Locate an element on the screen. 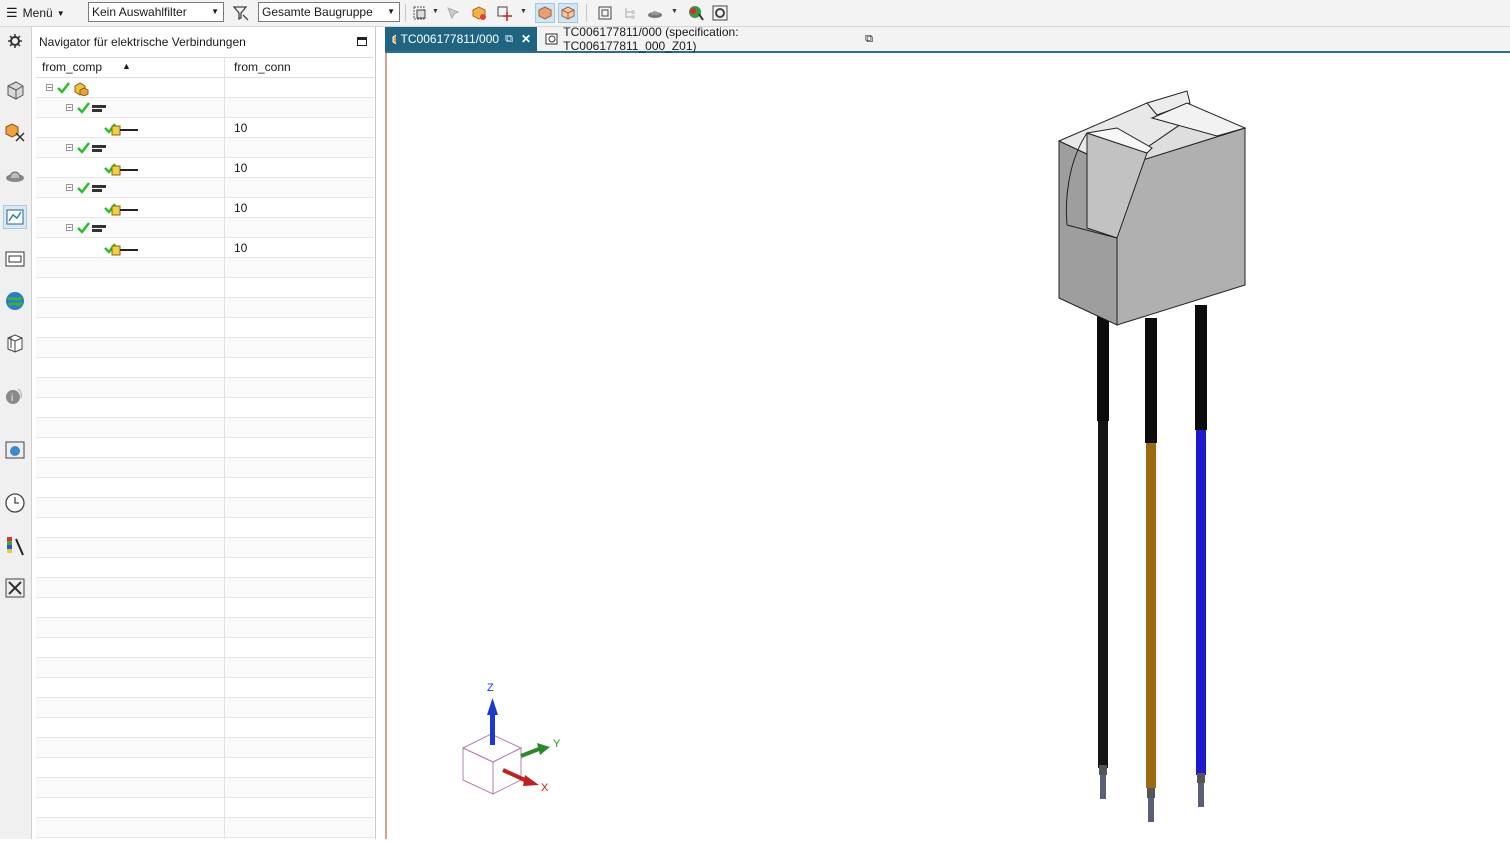 Image resolution: width=1510 pixels, height=842 pixels. selection-scope-icon is located at coordinates (420, 13).